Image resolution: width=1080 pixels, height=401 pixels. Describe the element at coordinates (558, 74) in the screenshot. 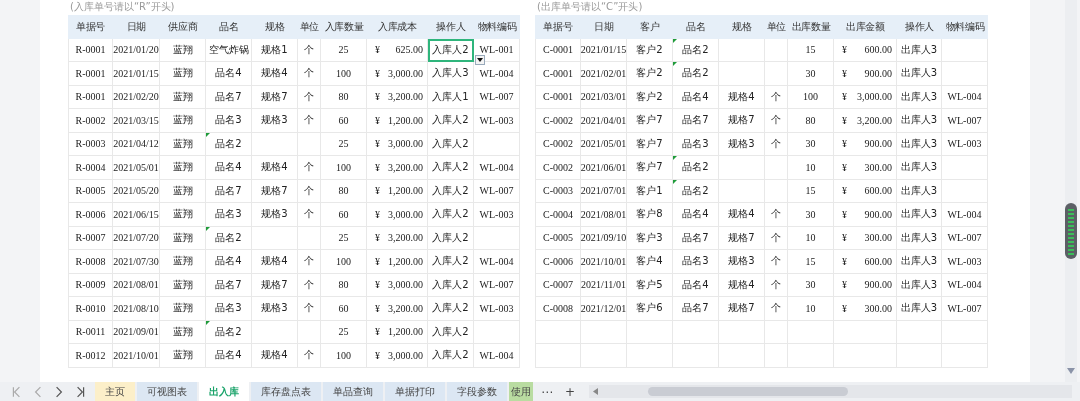

I see `table-cell: C-0001` at that location.